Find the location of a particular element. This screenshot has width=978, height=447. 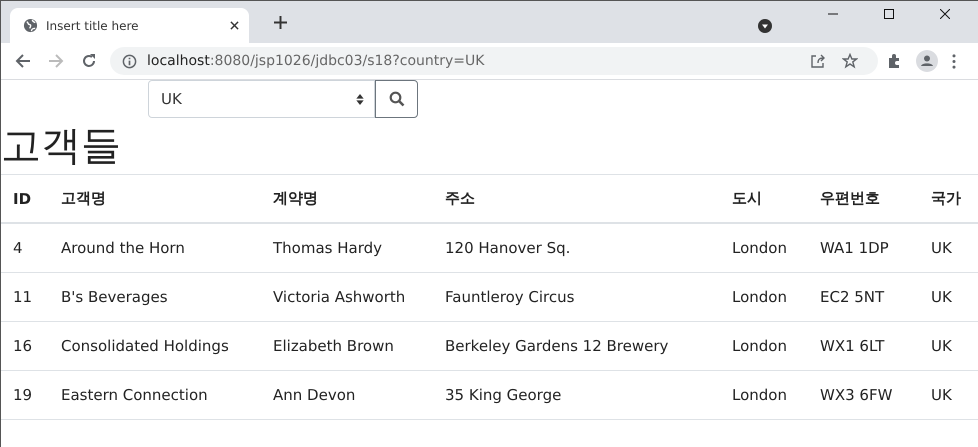

address-bar: localhost:8080/jsp1026/jdbc03/s18?country=UK is located at coordinates (494, 61).